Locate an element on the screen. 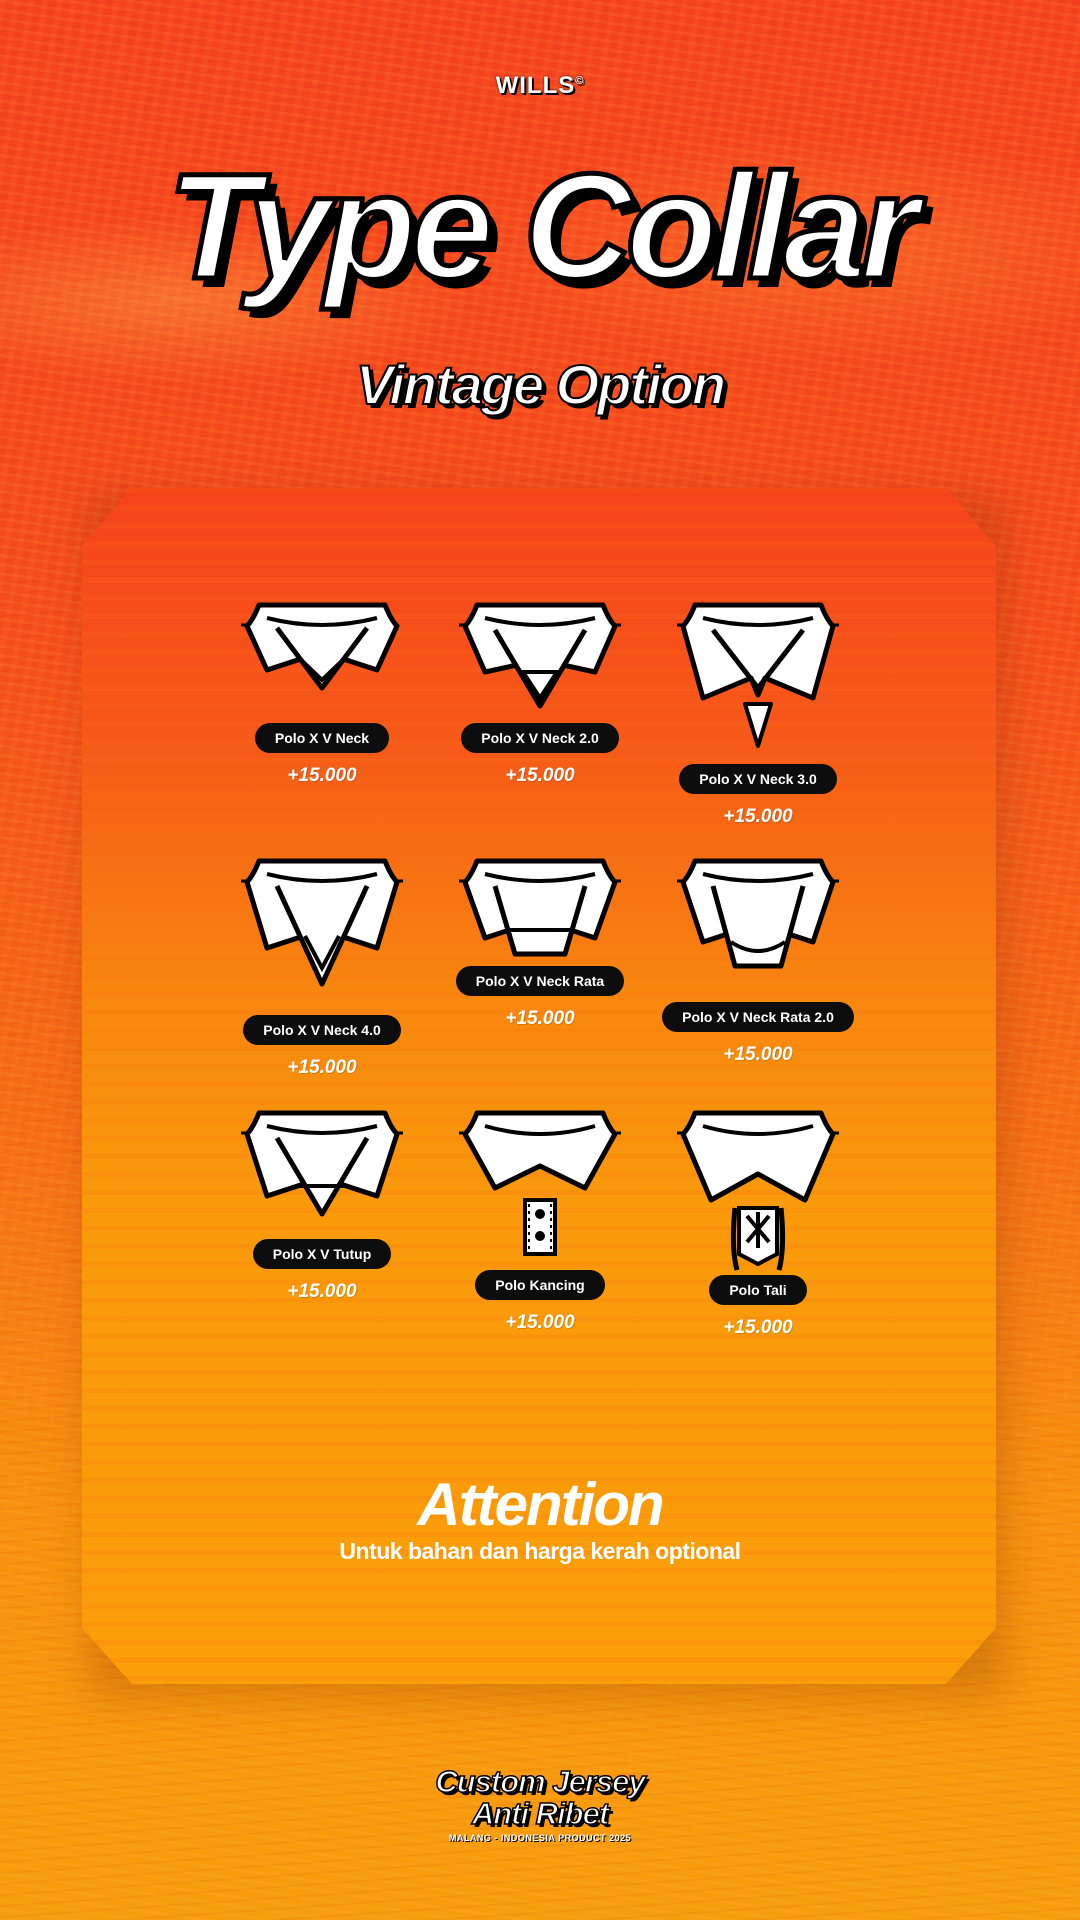  collar-label: Polo X V Neck Rata is located at coordinates (540, 981).